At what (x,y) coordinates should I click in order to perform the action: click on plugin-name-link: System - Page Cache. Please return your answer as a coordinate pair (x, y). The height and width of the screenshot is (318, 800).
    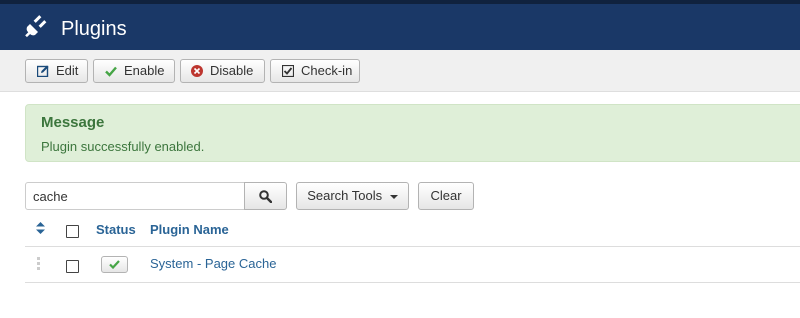
    Looking at the image, I should click on (213, 263).